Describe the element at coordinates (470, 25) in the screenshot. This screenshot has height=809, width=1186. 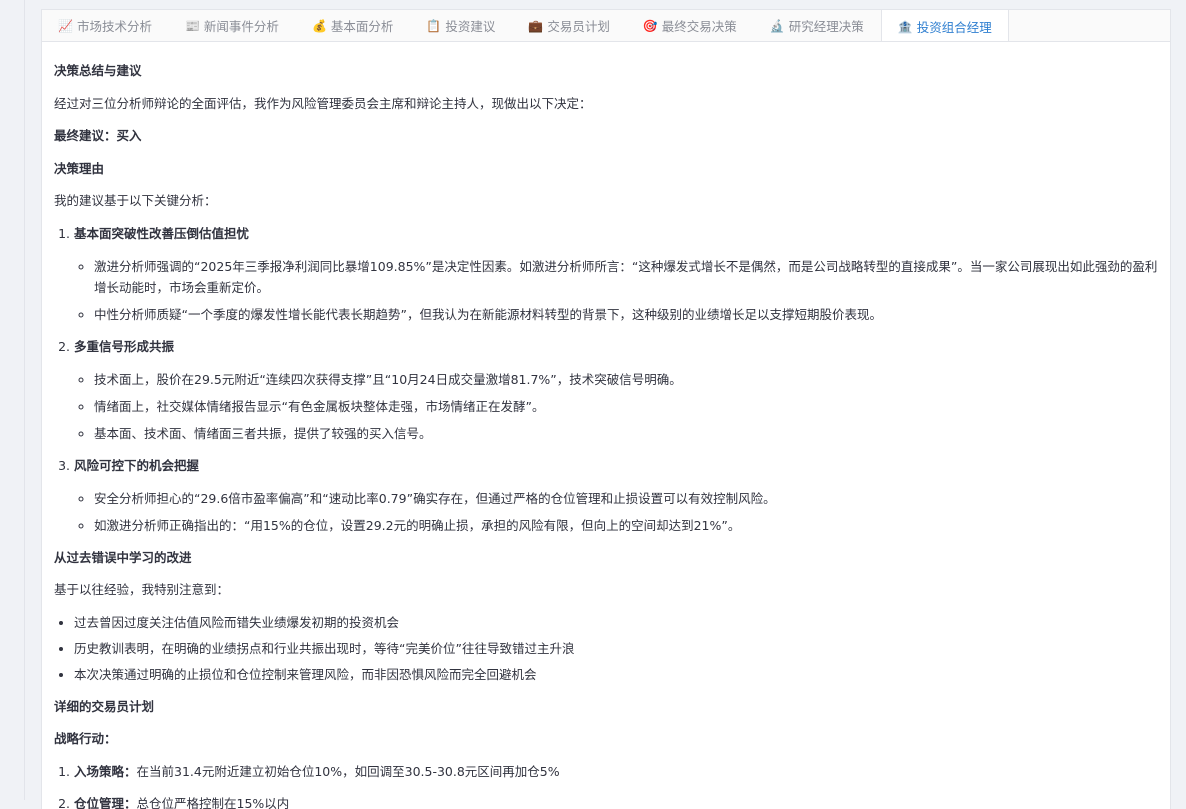
I see `tab-label: 投资建议` at that location.